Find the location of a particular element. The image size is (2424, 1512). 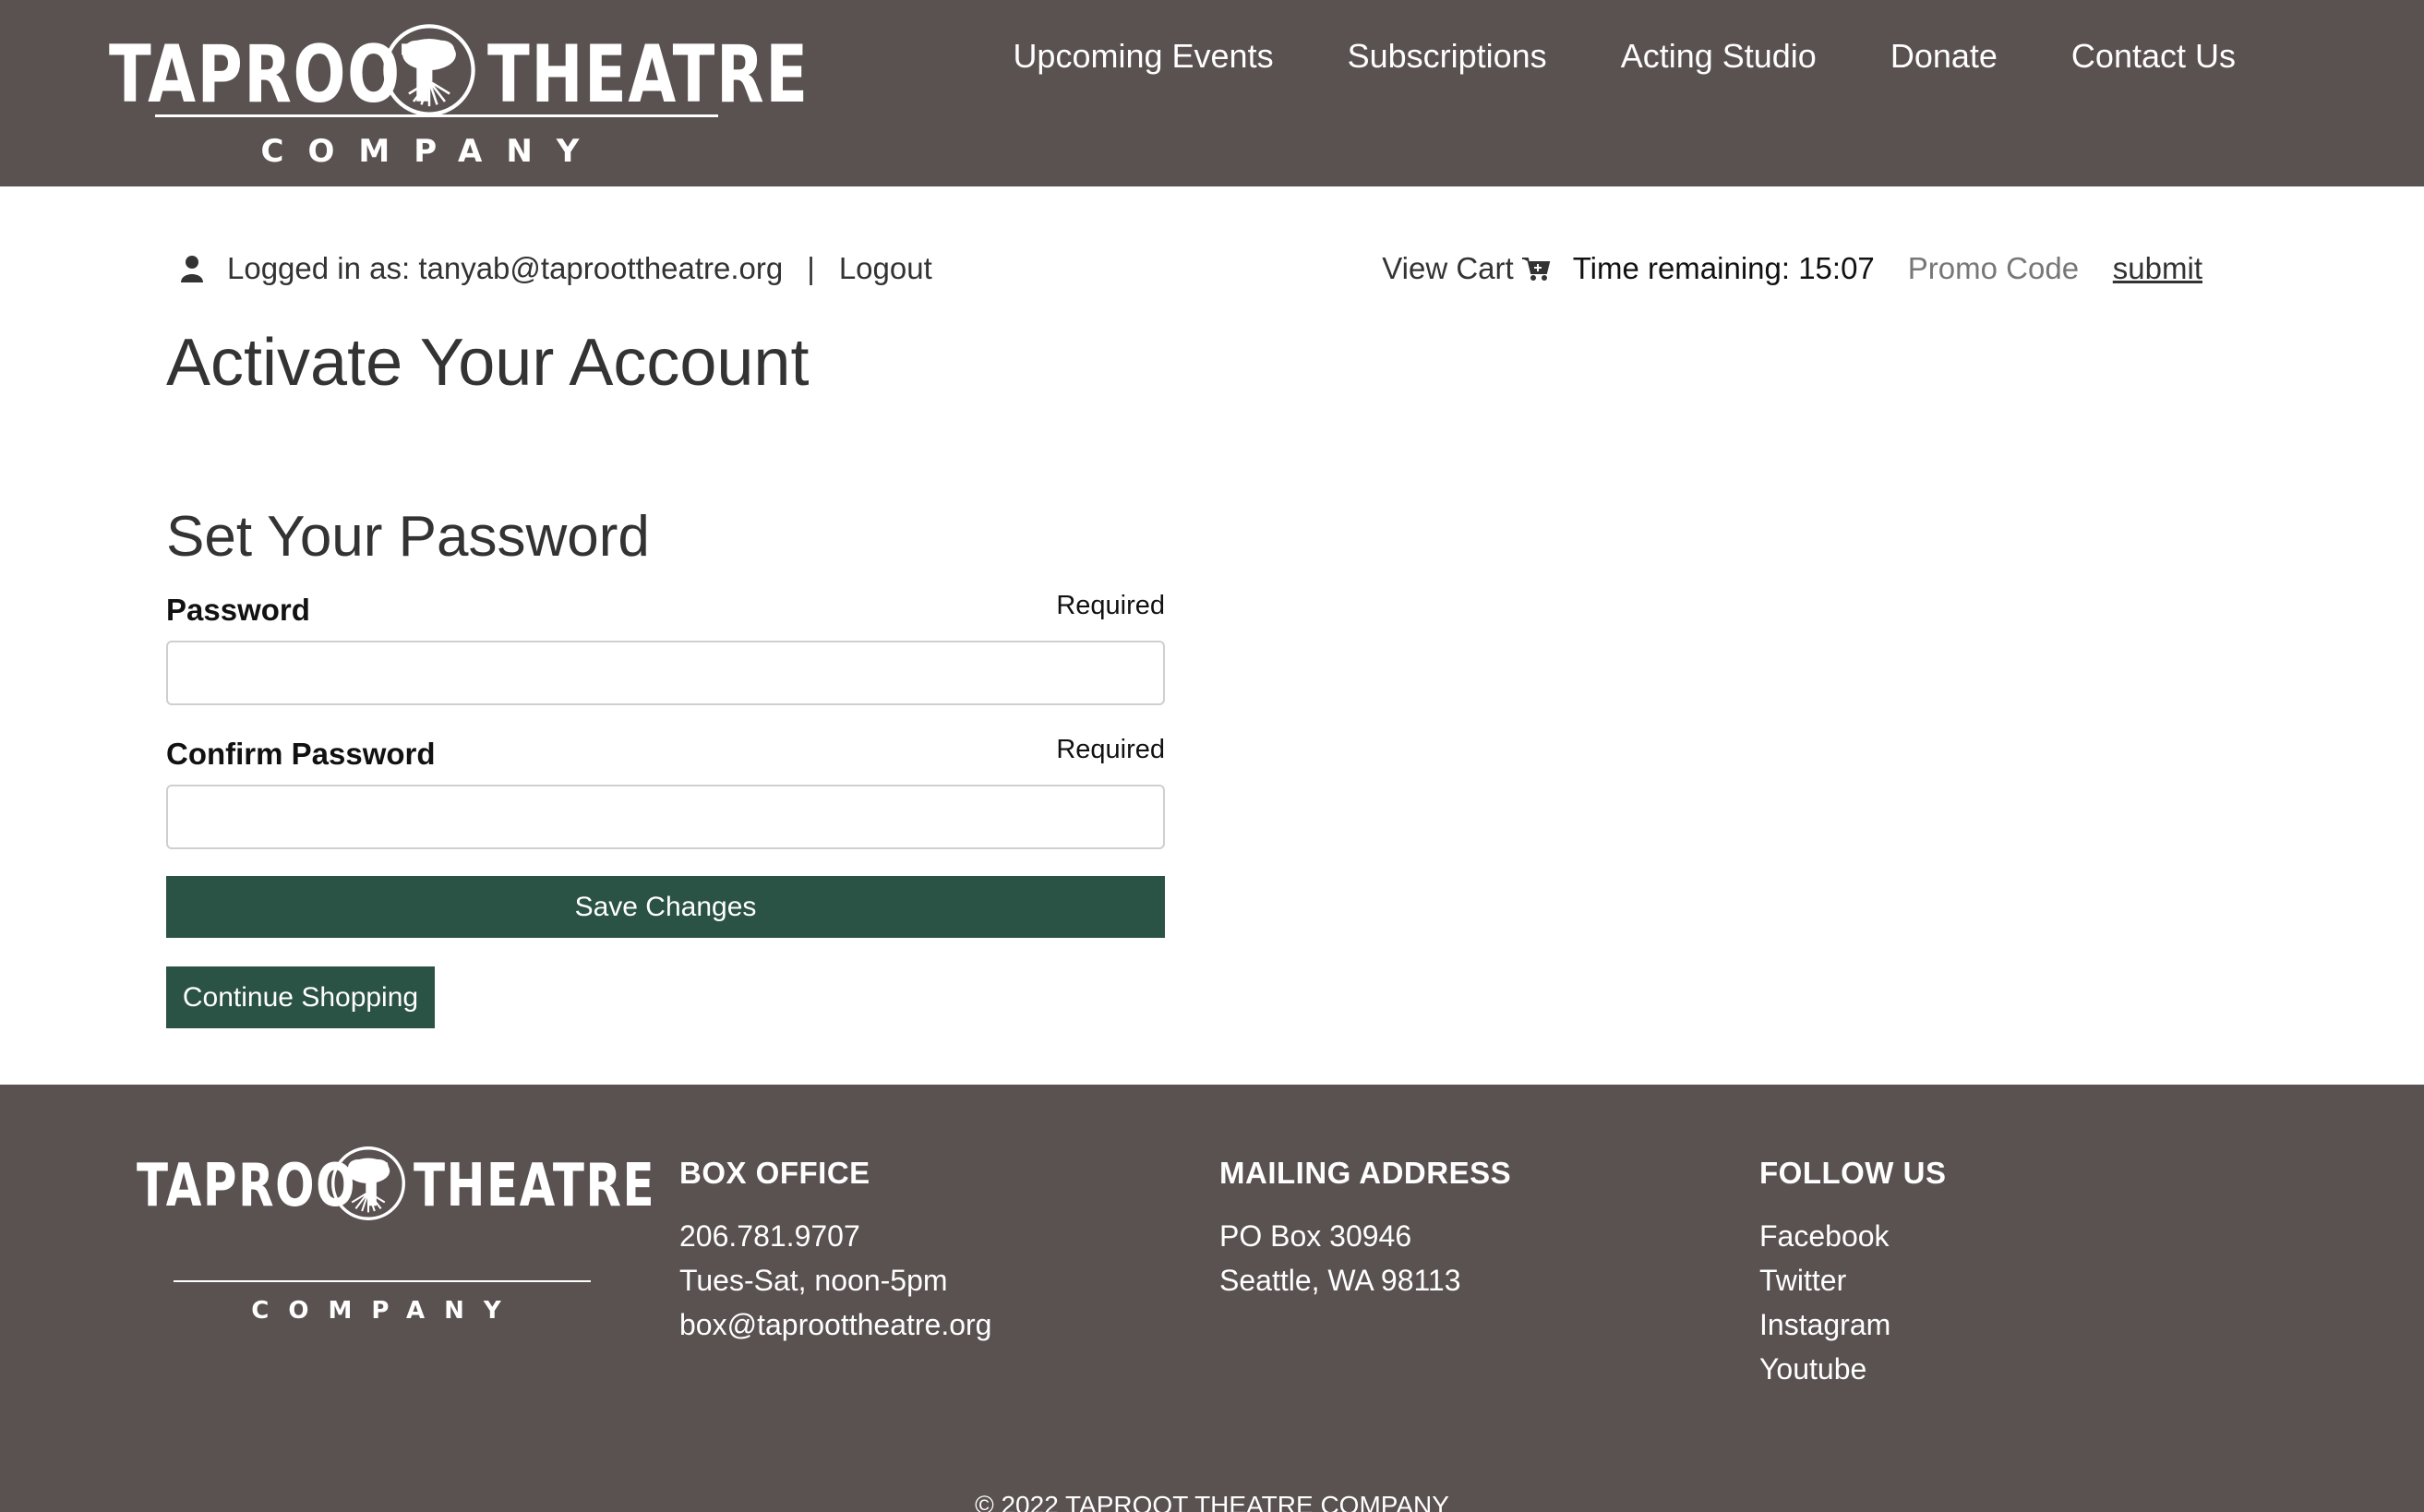

promo-code-input is located at coordinates (1992, 268).